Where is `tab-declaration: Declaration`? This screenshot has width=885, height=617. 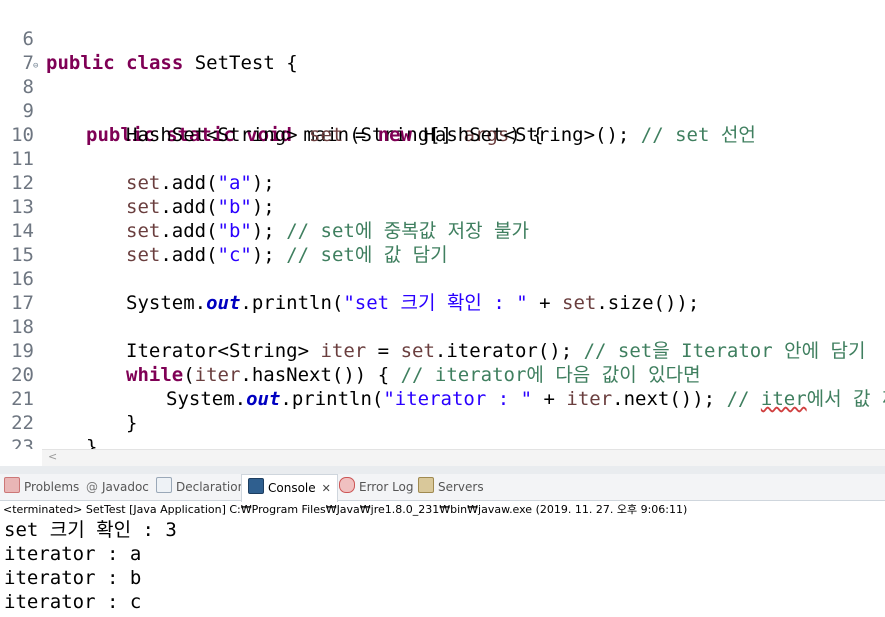
tab-declaration: Declaration is located at coordinates (200, 487).